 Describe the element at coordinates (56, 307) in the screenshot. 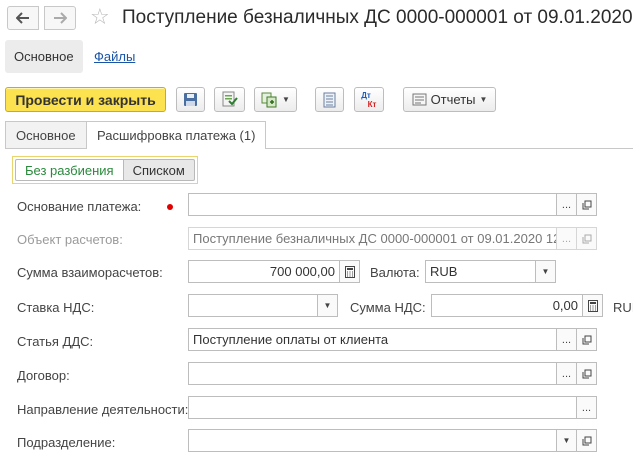

I see `vat-rate-label: Ставка НДС:` at that location.